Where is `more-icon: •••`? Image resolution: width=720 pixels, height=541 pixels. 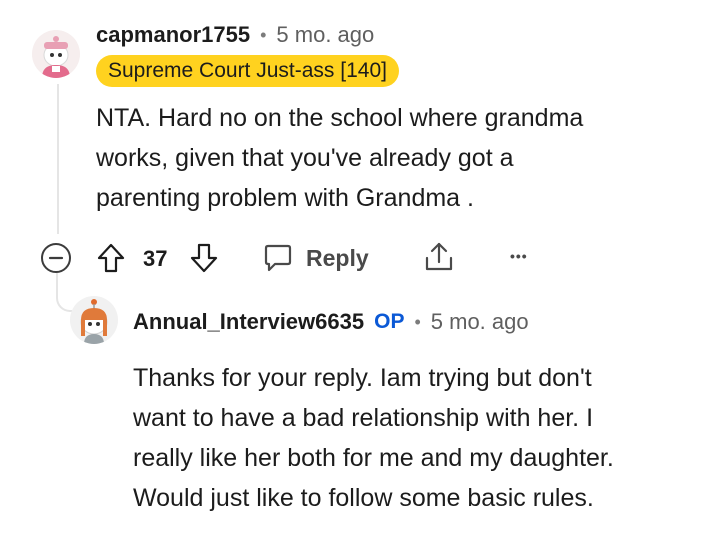 more-icon: ••• is located at coordinates (519, 256).